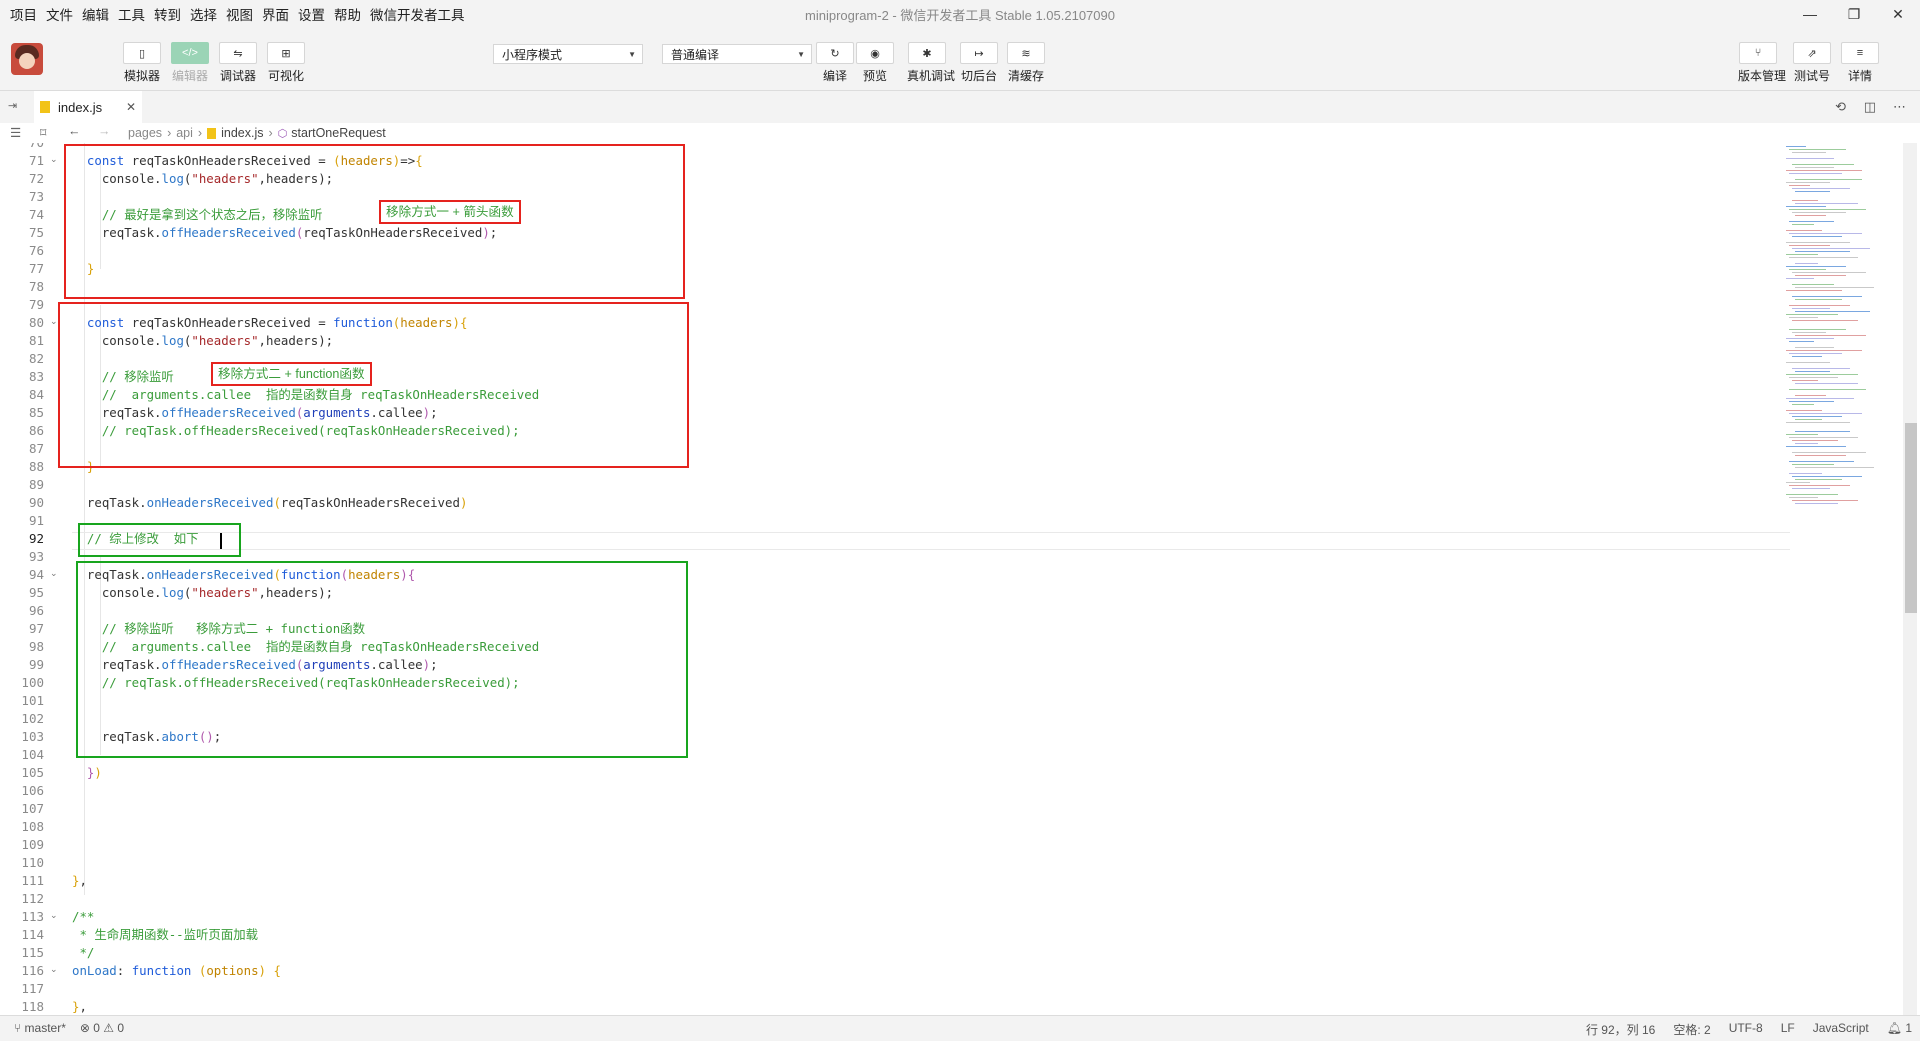  Describe the element at coordinates (875, 53) in the screenshot. I see `eye-icon: ◉` at that location.